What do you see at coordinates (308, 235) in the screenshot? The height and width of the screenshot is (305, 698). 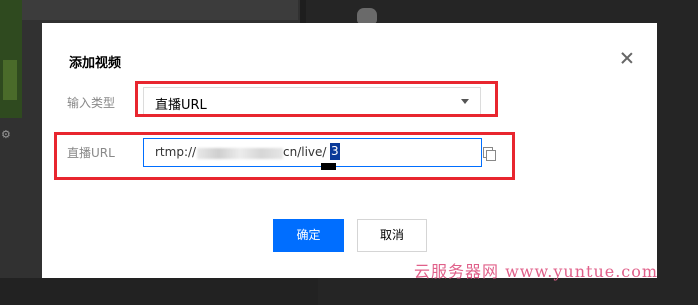 I see `confirm-button: 确定` at bounding box center [308, 235].